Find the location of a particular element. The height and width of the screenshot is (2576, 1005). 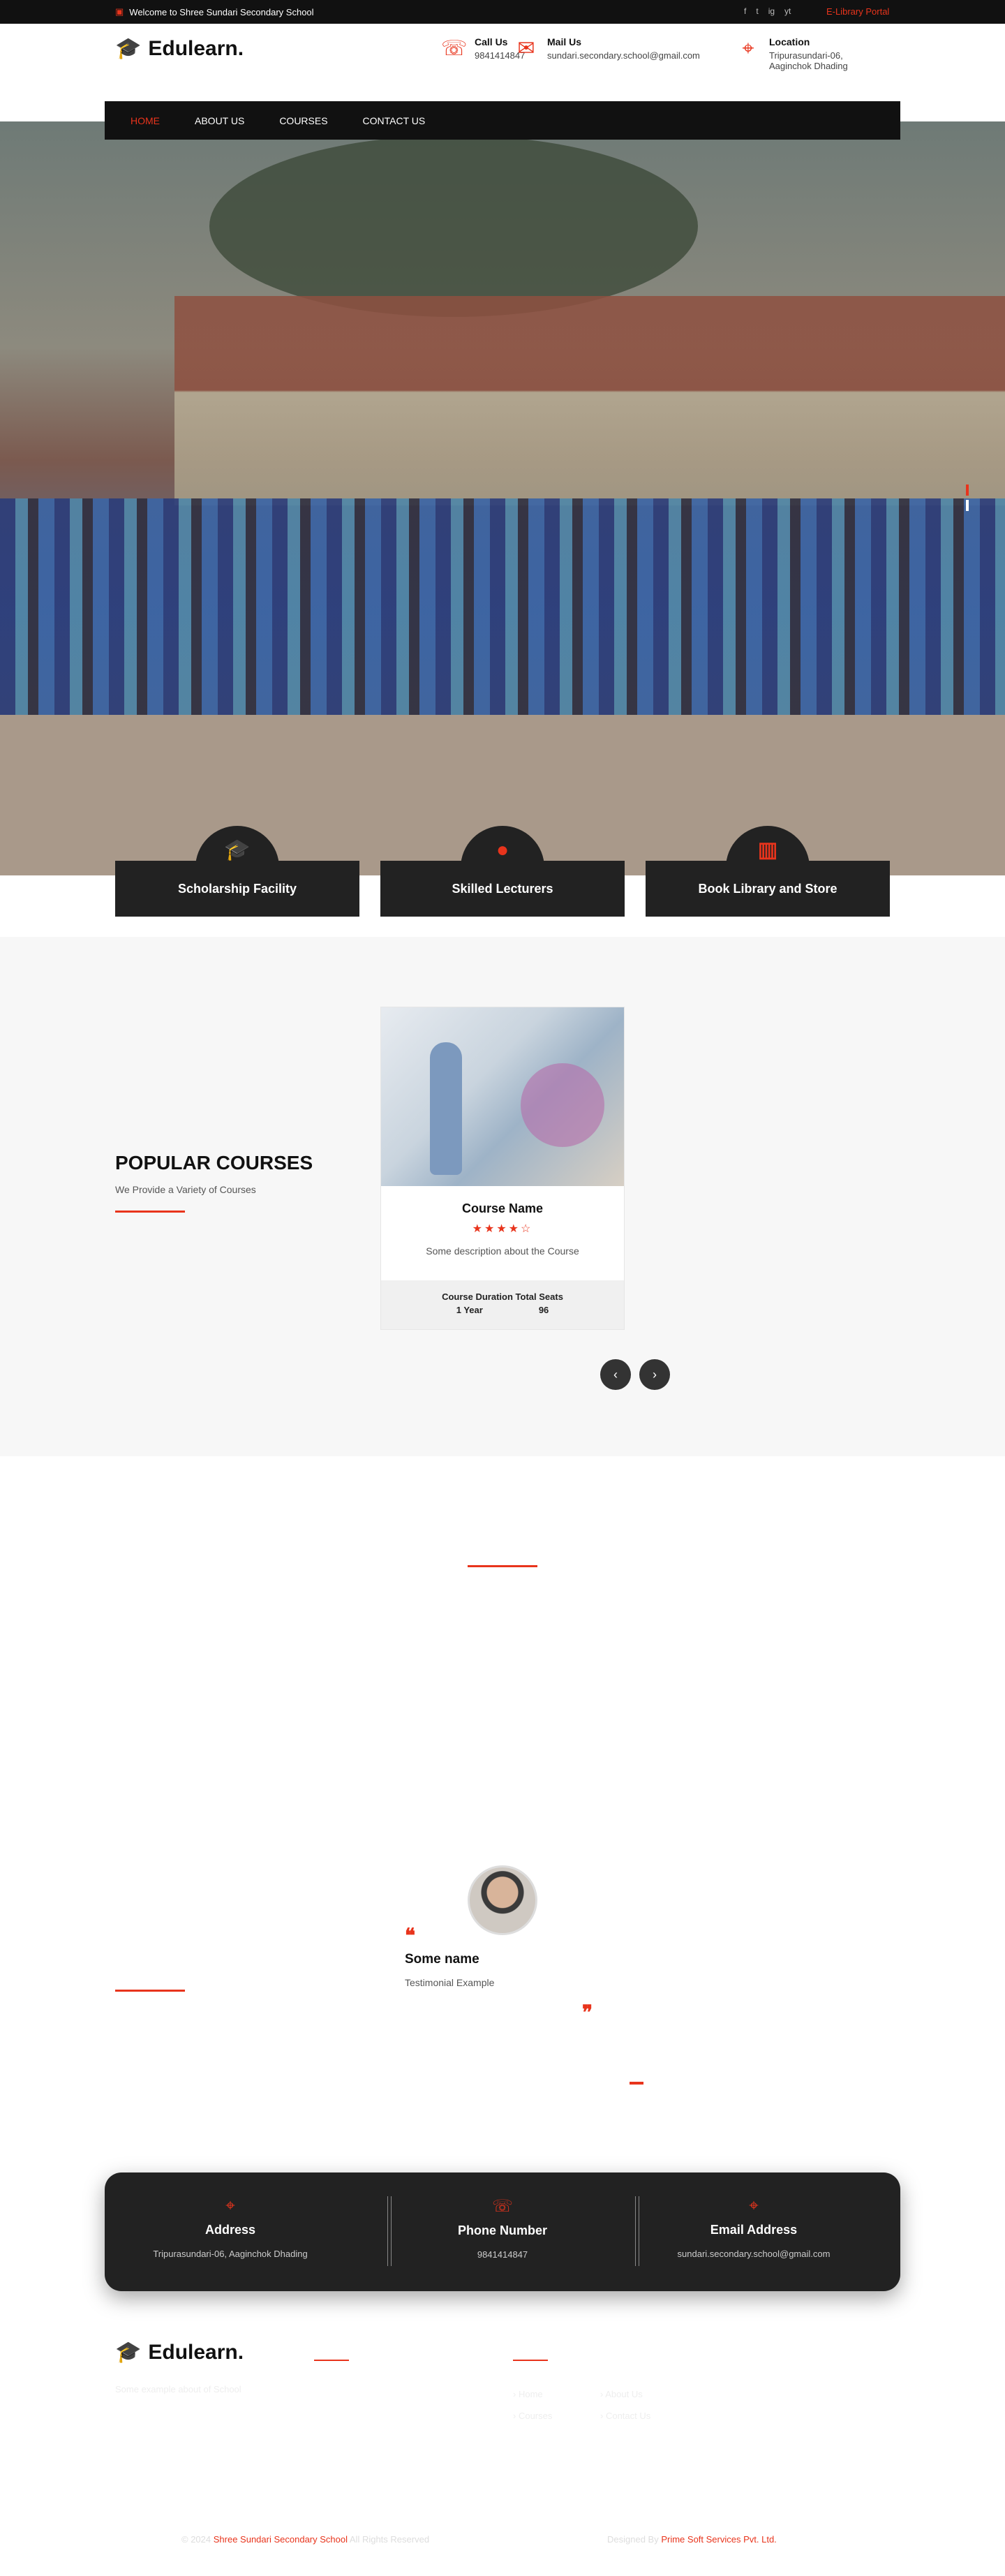

mail-title: Mail Us is located at coordinates (564, 41).